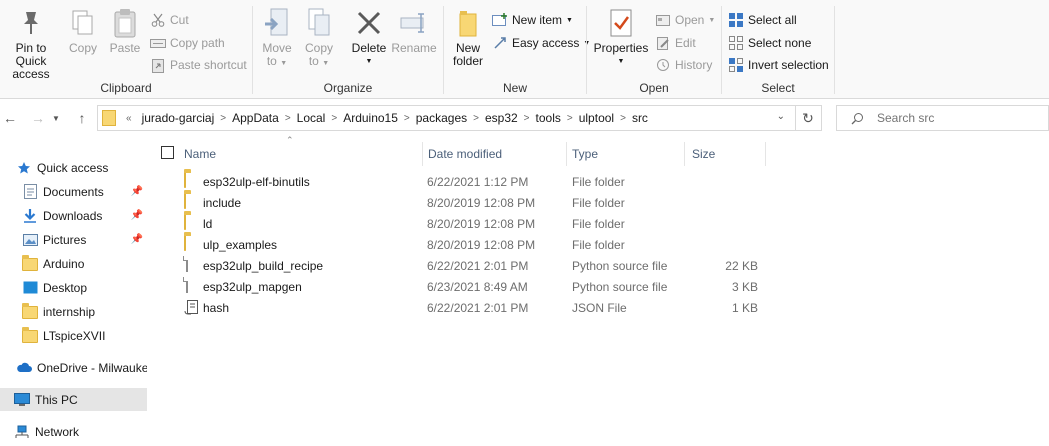 This screenshot has width=1049, height=446. Describe the element at coordinates (957, 118) in the screenshot. I see `search-input` at that location.